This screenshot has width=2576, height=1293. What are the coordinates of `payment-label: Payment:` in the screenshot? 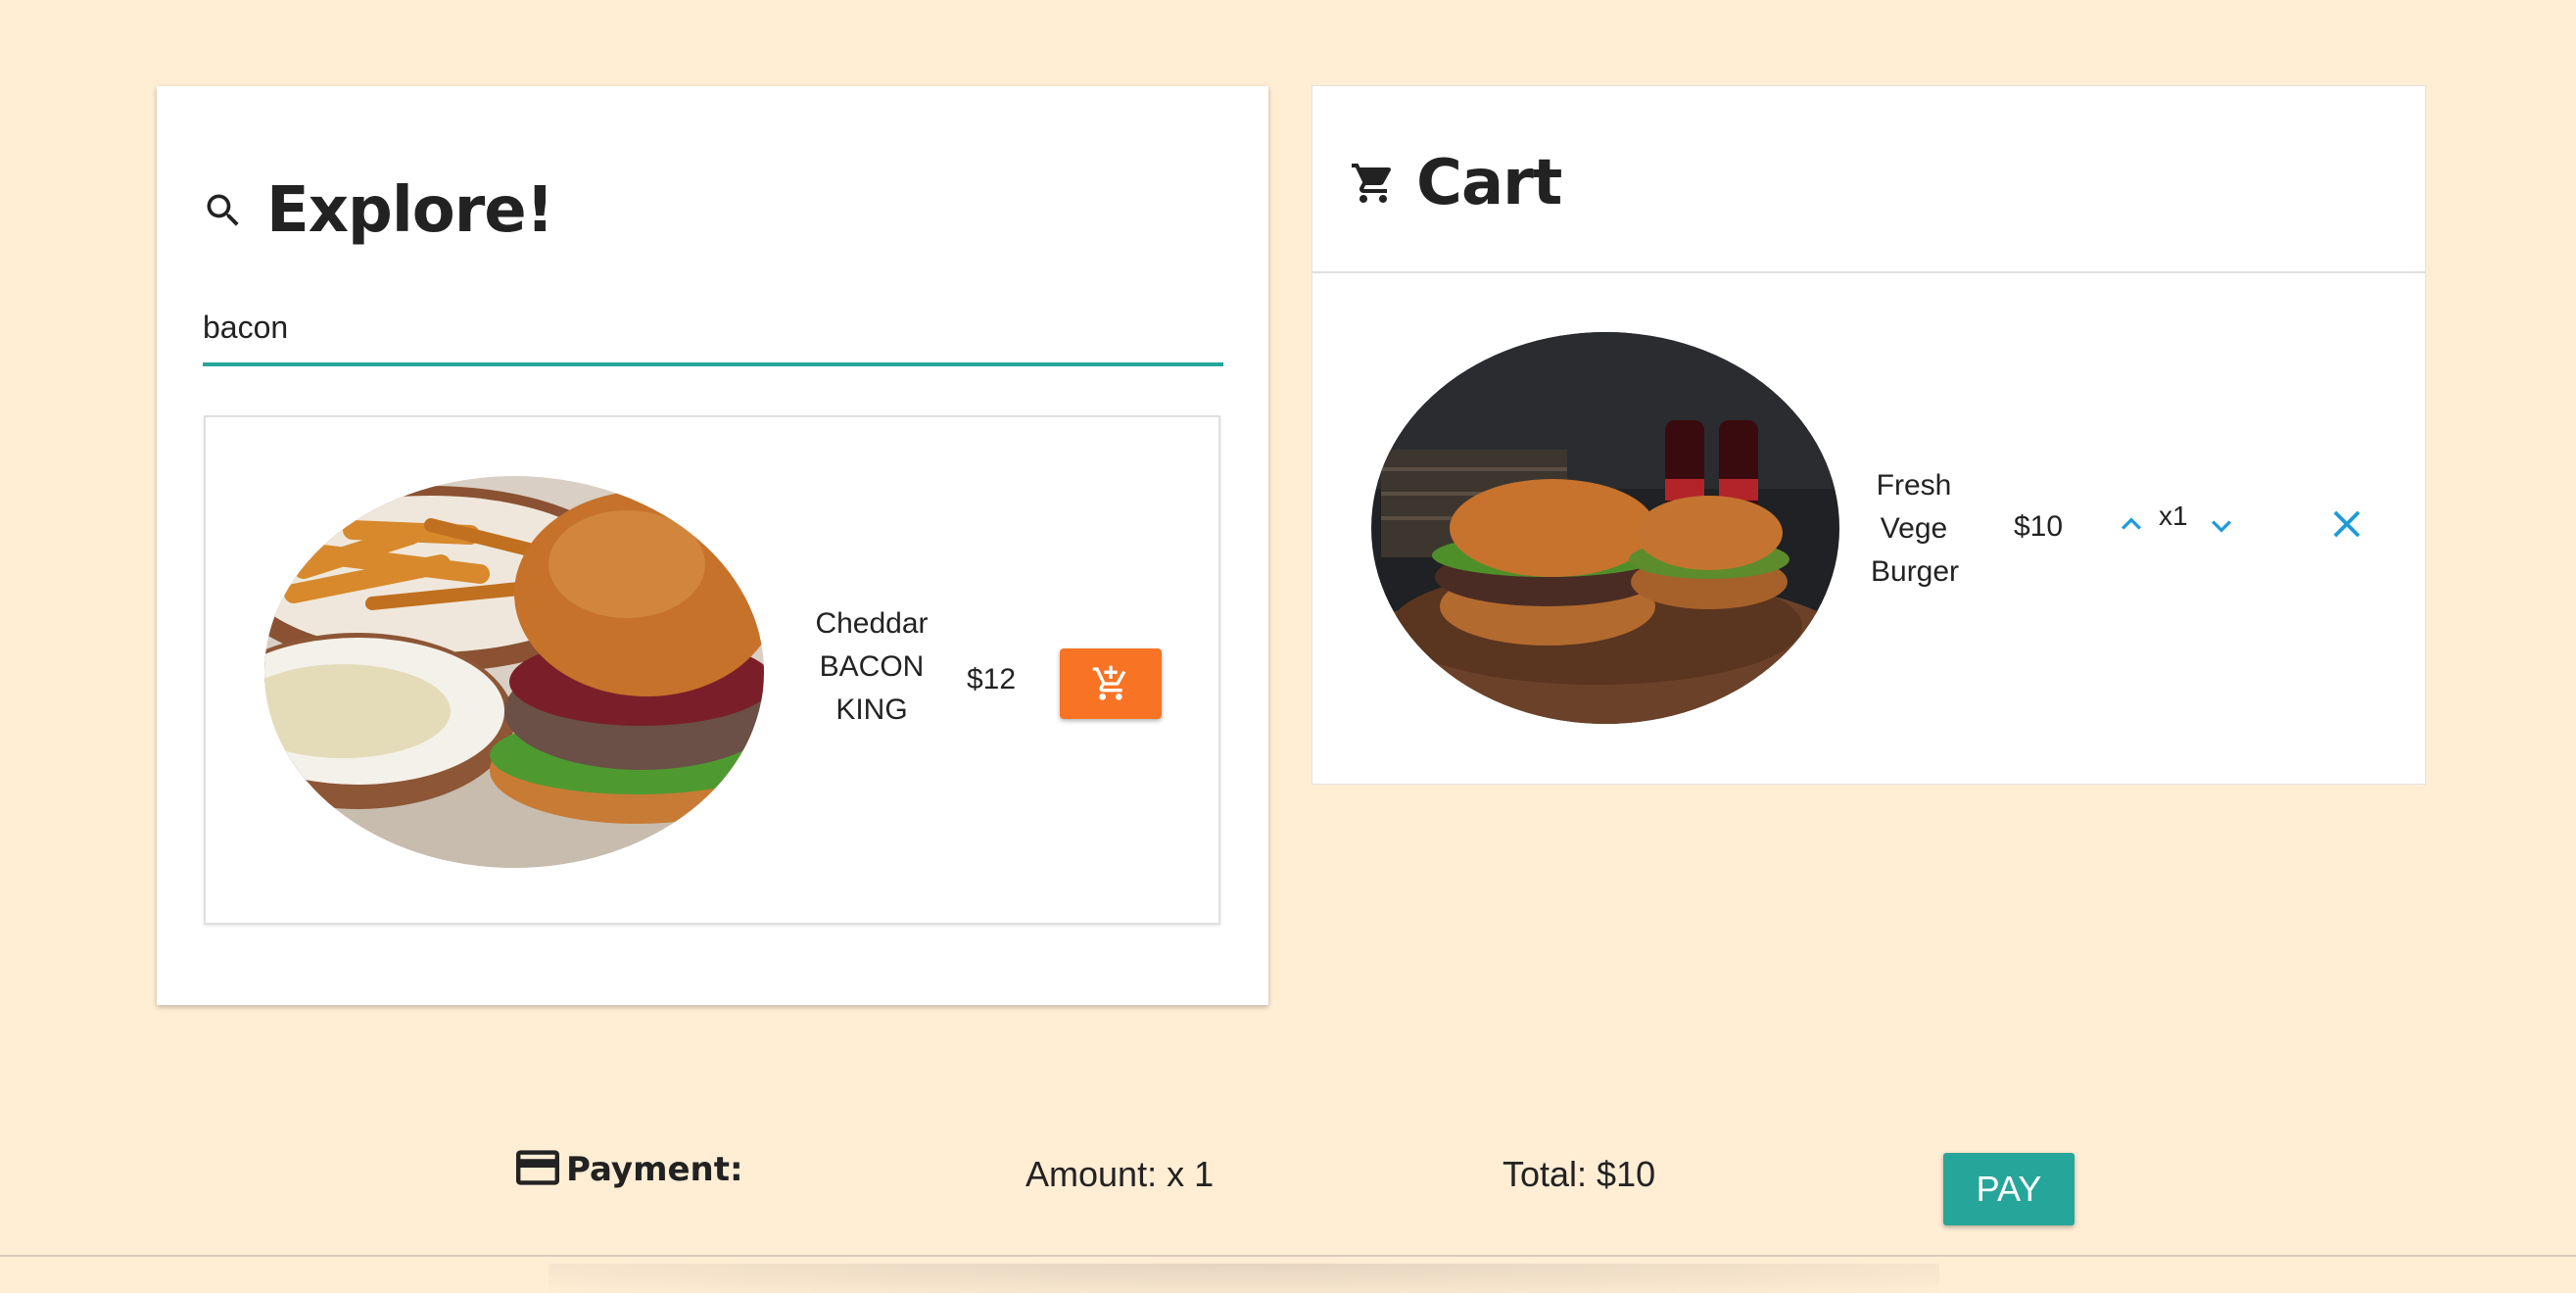 It's located at (627, 1167).